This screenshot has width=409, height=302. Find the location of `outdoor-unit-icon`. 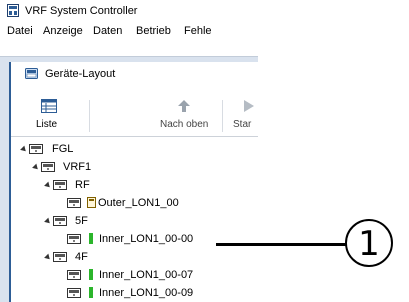

outdoor-unit-icon is located at coordinates (91, 202).